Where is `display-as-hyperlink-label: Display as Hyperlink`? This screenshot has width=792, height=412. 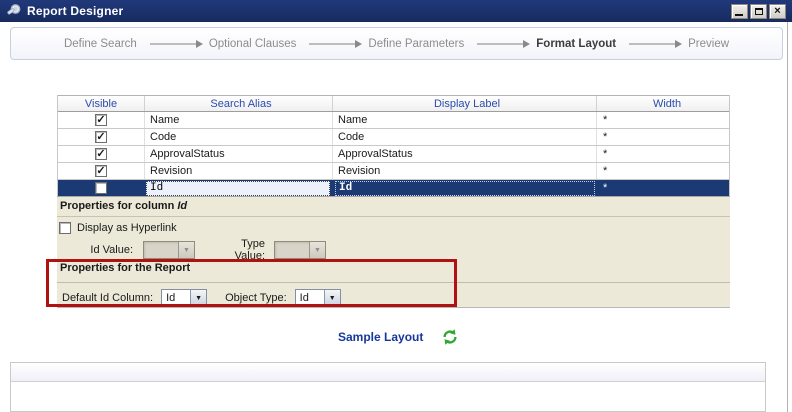 display-as-hyperlink-label: Display as Hyperlink is located at coordinates (127, 228).